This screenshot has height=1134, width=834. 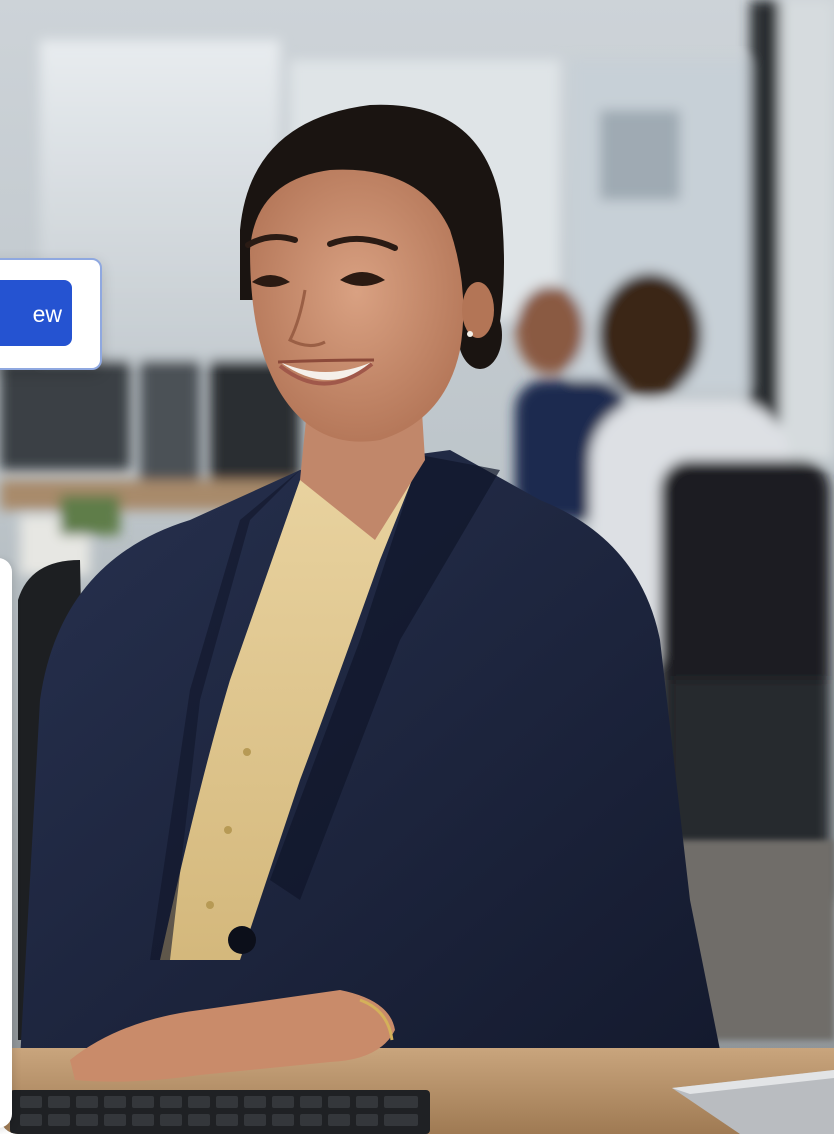 What do you see at coordinates (36, 313) in the screenshot?
I see `review-button: ew` at bounding box center [36, 313].